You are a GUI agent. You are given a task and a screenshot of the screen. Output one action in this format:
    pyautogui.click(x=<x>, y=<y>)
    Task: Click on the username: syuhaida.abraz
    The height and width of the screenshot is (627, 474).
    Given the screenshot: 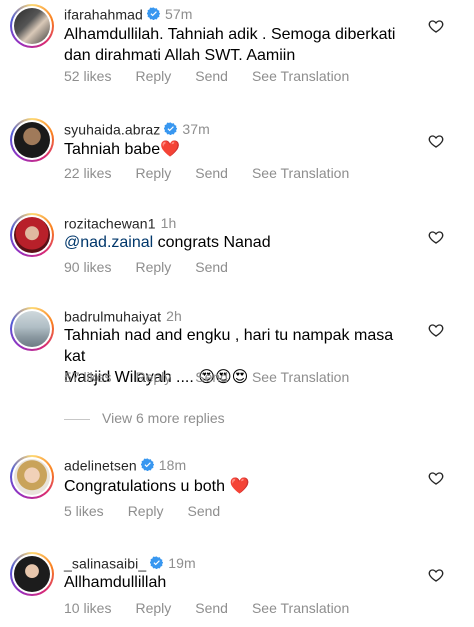 What is the action you would take?
    pyautogui.click(x=112, y=129)
    